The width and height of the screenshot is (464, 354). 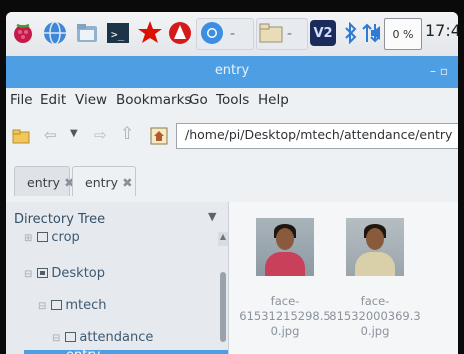 What do you see at coordinates (100, 135) in the screenshot?
I see `forward-icon: ⇨` at bounding box center [100, 135].